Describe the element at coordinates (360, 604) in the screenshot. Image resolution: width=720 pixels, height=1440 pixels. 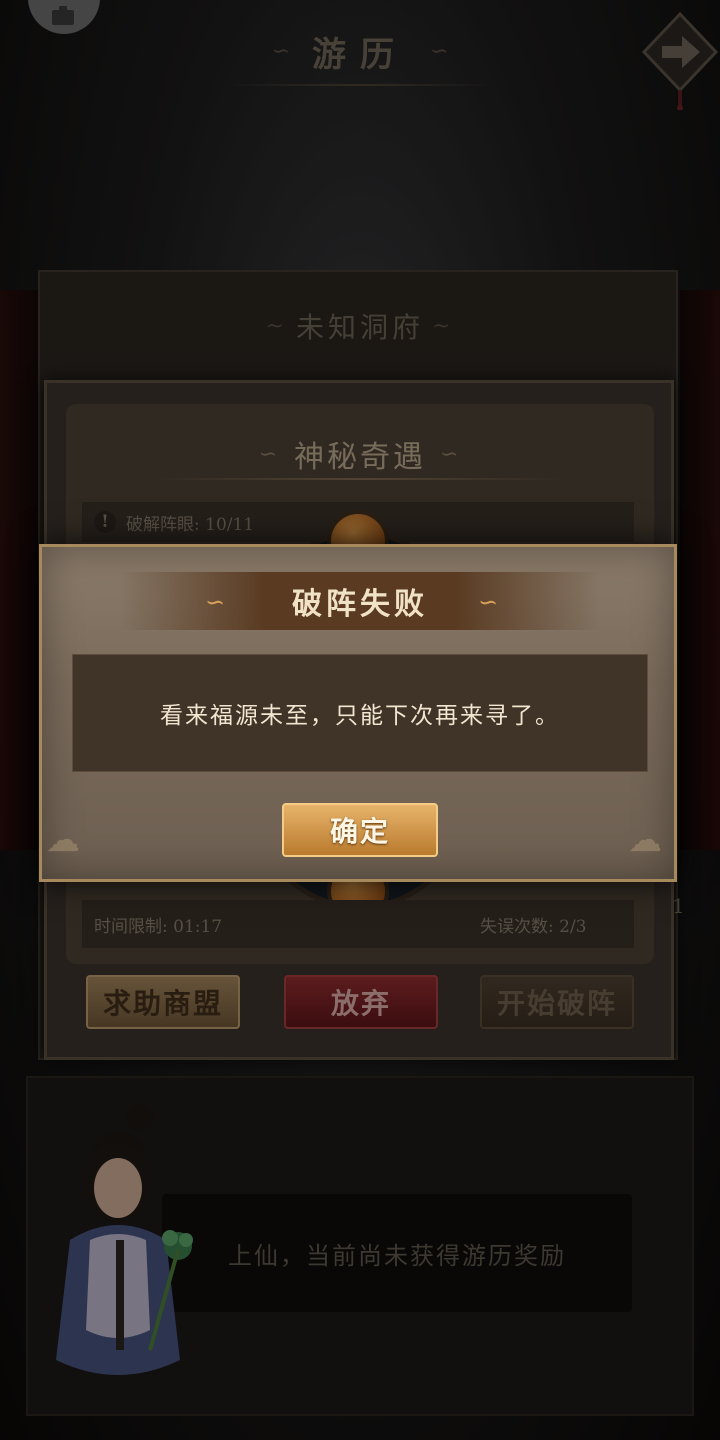
I see `dialog-title: 破阵失败` at that location.